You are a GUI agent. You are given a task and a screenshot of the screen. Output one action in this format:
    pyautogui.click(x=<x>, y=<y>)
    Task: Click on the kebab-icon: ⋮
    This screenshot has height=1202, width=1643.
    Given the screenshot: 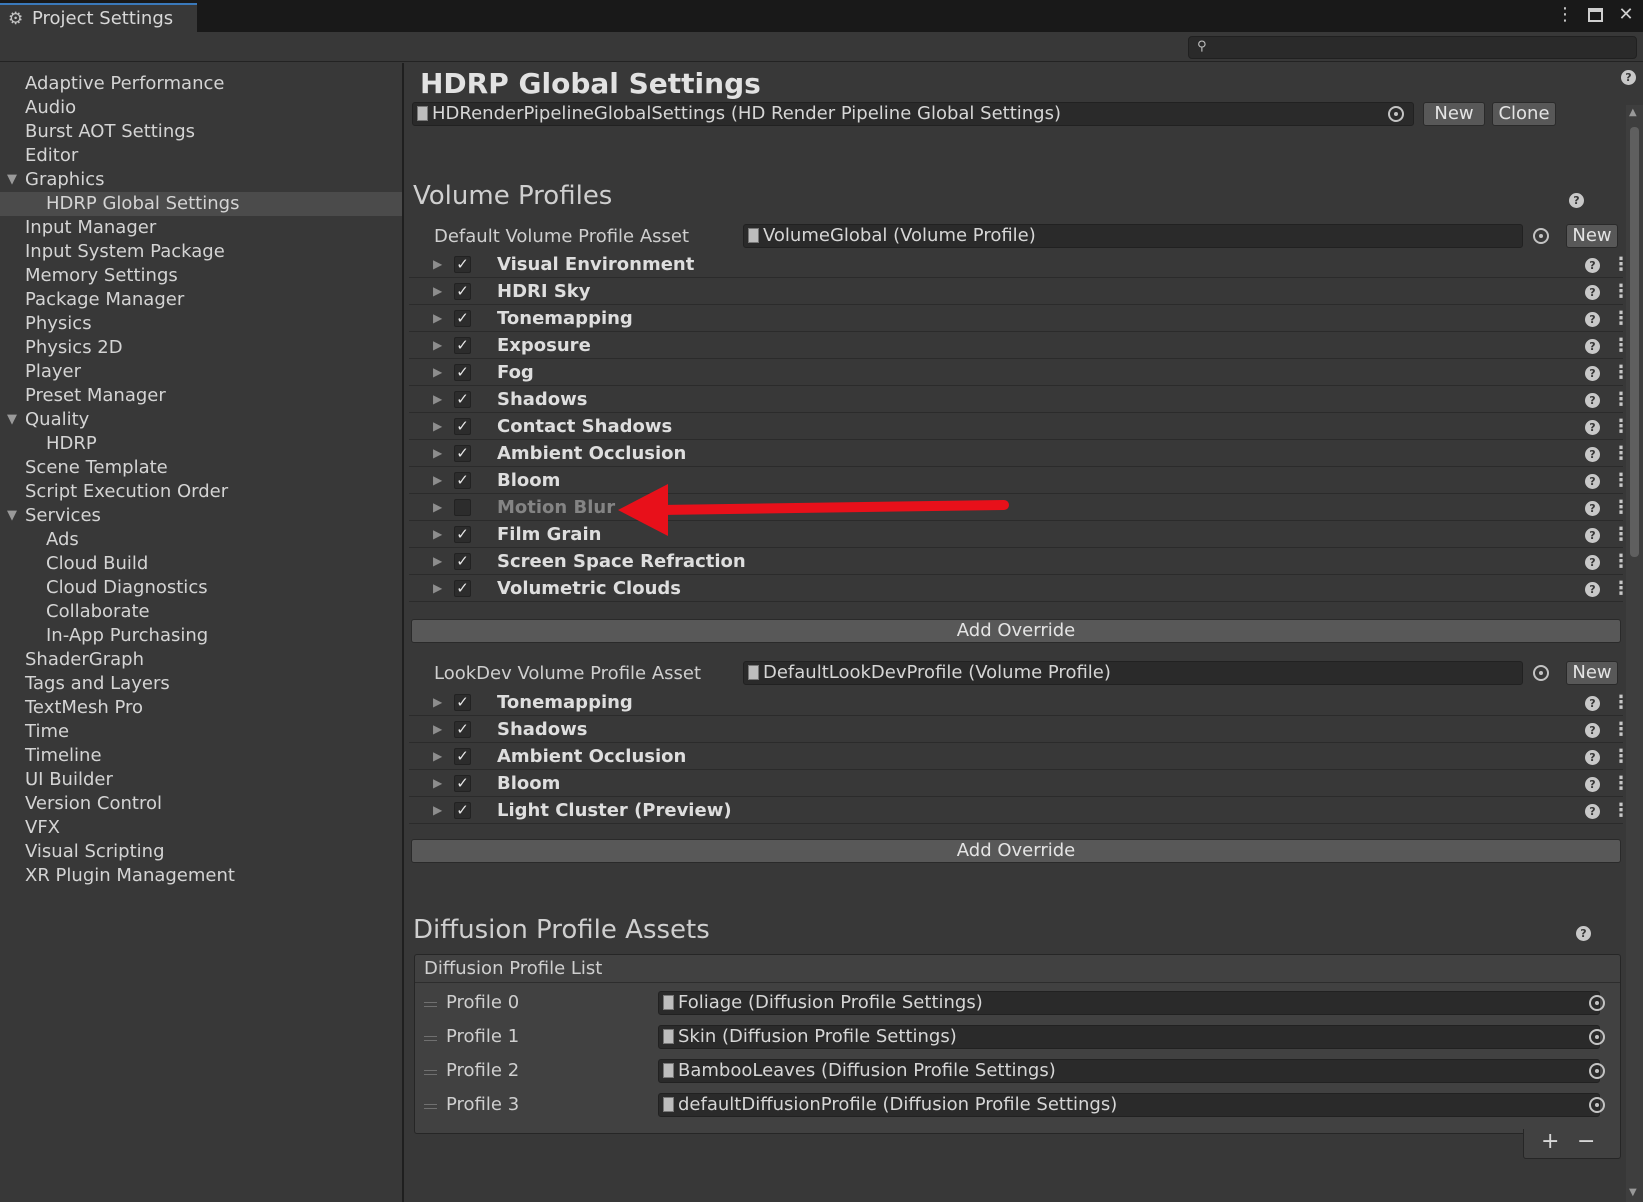 What is the action you would take?
    pyautogui.click(x=1565, y=14)
    